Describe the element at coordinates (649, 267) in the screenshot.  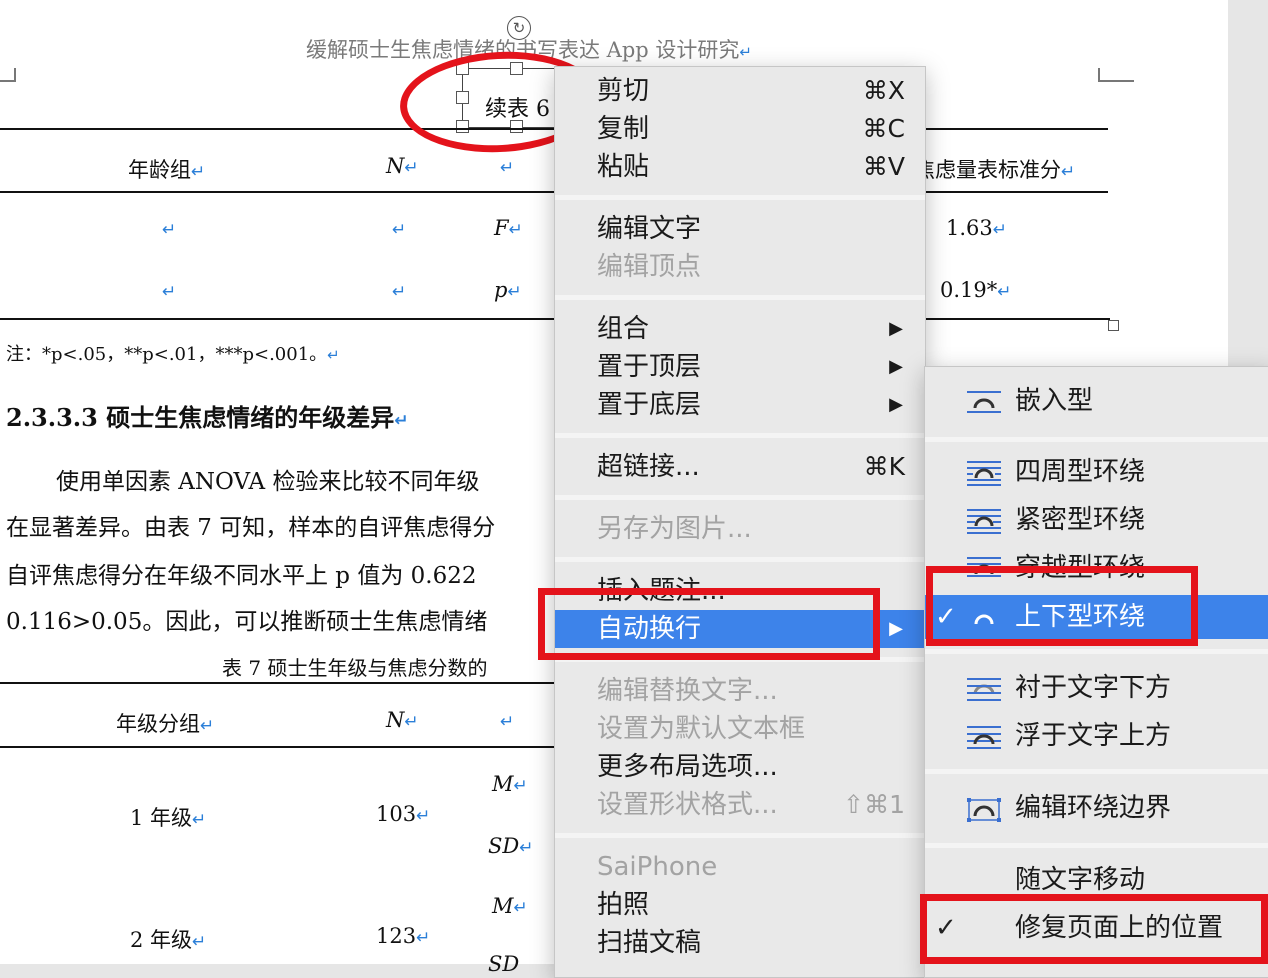
I see `menu-item-edit-points: 编辑顶点` at that location.